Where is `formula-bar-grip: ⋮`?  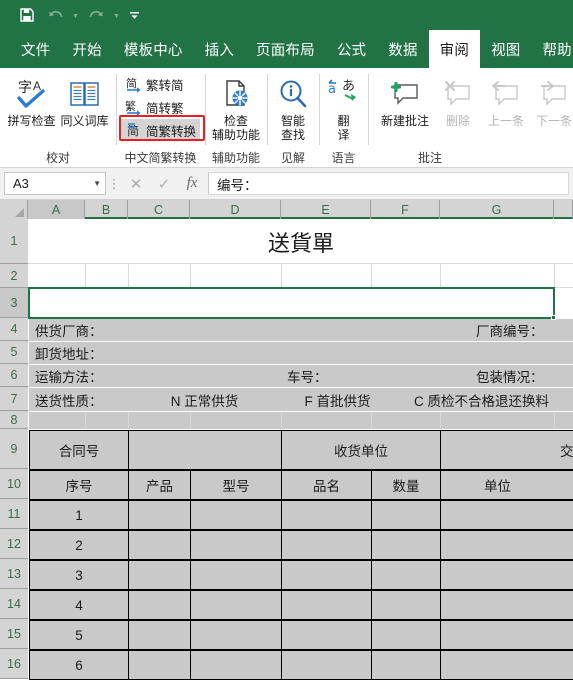
formula-bar-grip: ⋮ is located at coordinates (114, 183).